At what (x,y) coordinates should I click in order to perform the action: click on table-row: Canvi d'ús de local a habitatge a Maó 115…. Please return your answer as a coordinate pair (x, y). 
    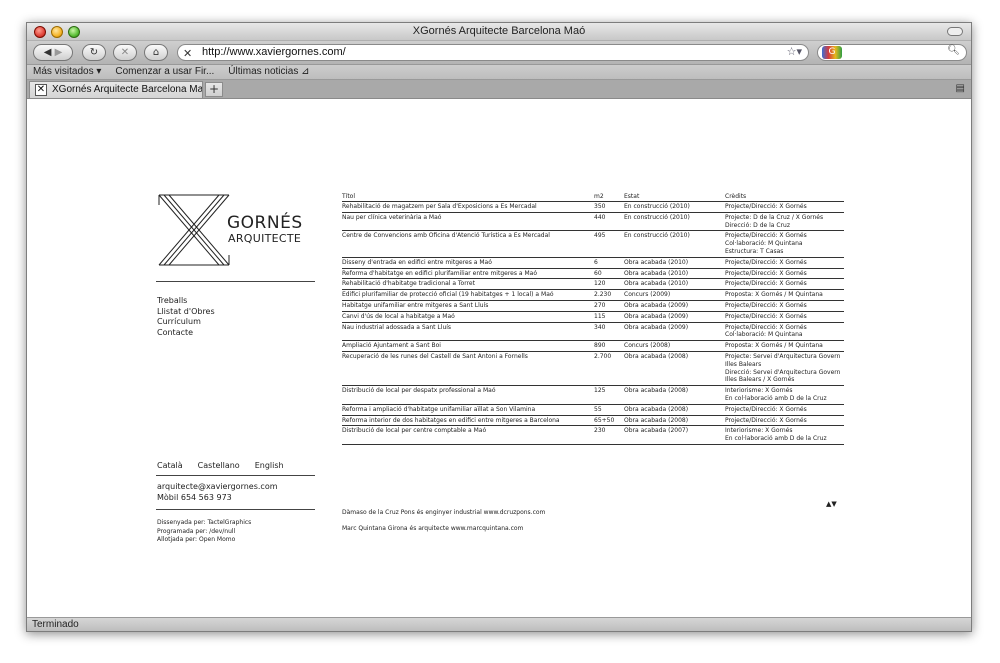
    Looking at the image, I should click on (593, 317).